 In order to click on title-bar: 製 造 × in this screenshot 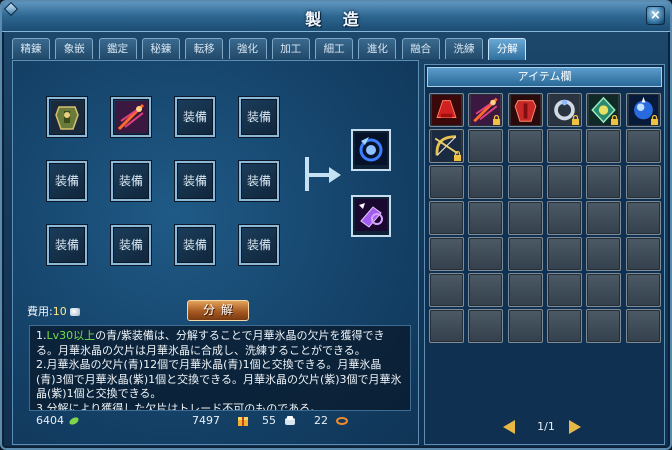, I will do `click(336, 17)`.